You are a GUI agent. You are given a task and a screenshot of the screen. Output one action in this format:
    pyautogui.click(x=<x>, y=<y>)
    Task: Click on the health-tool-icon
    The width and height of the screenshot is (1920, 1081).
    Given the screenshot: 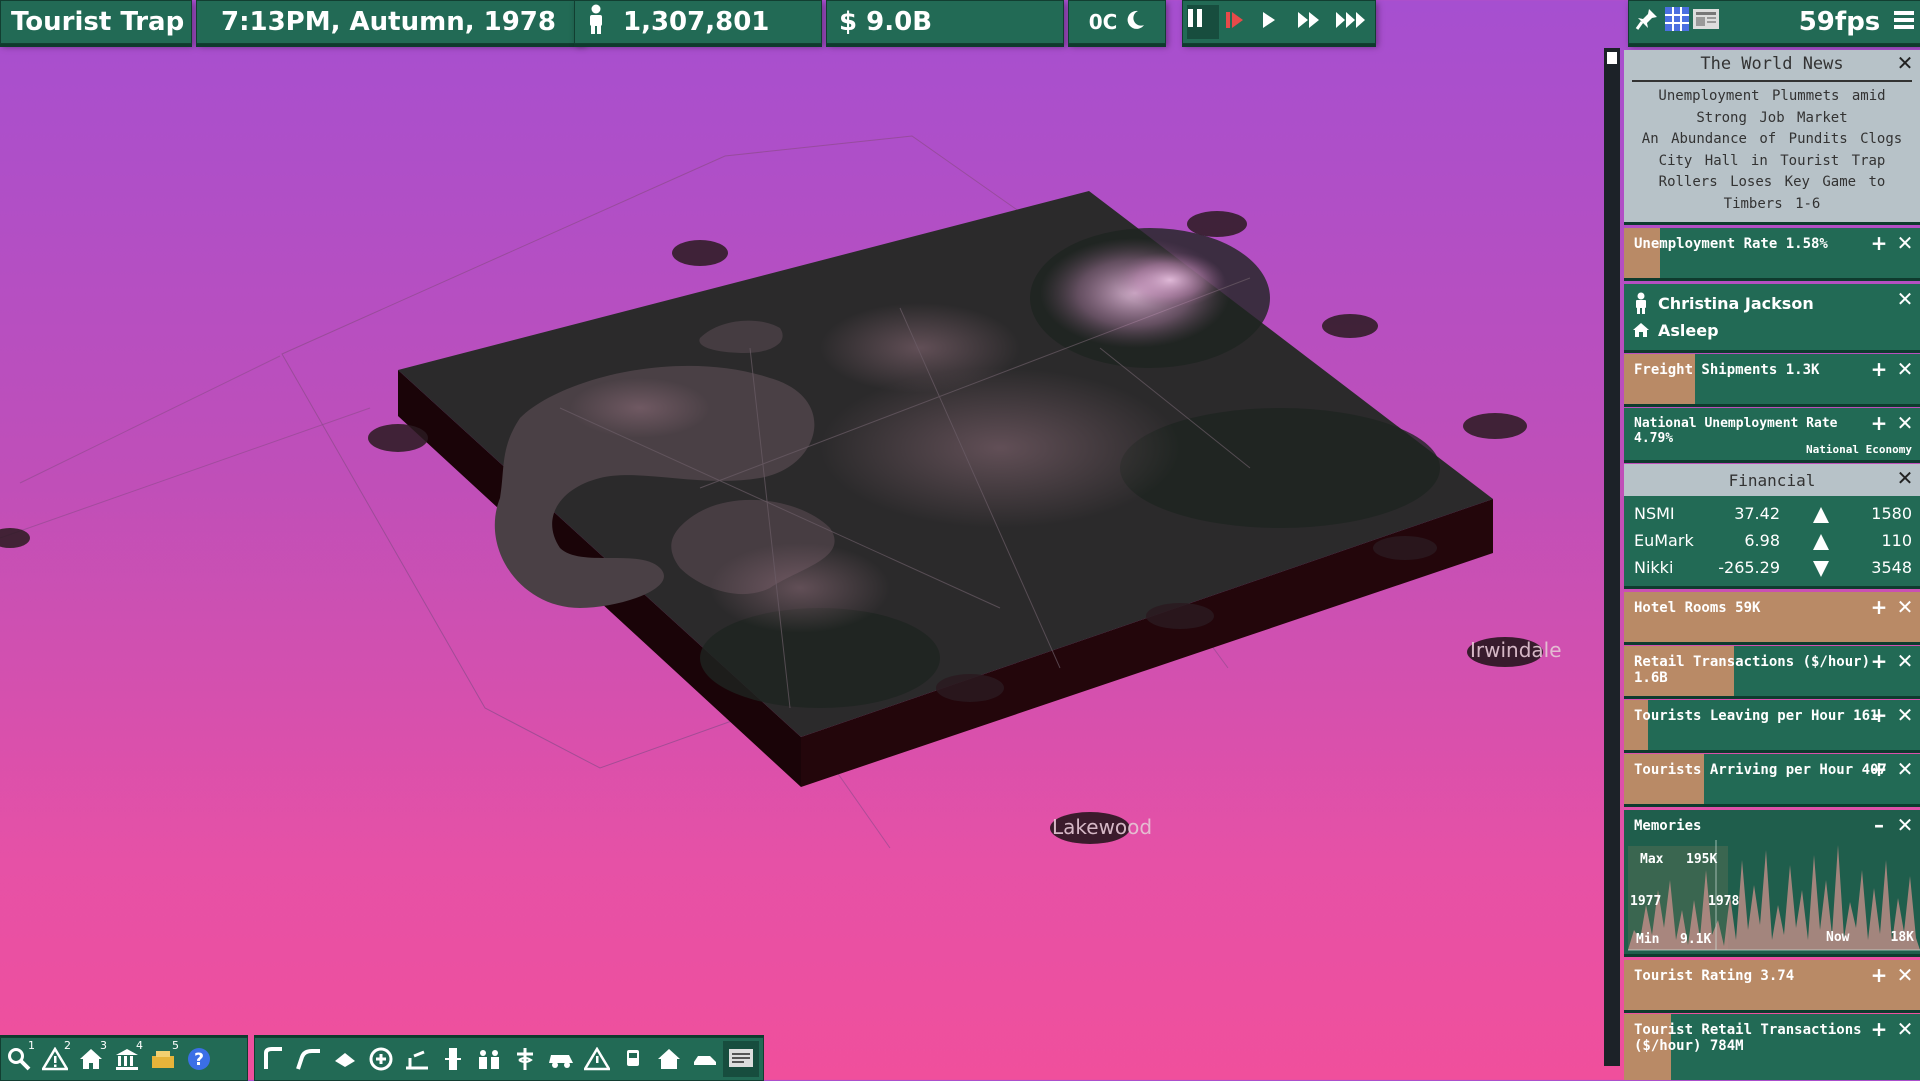 What is the action you would take?
    pyautogui.click(x=525, y=1059)
    